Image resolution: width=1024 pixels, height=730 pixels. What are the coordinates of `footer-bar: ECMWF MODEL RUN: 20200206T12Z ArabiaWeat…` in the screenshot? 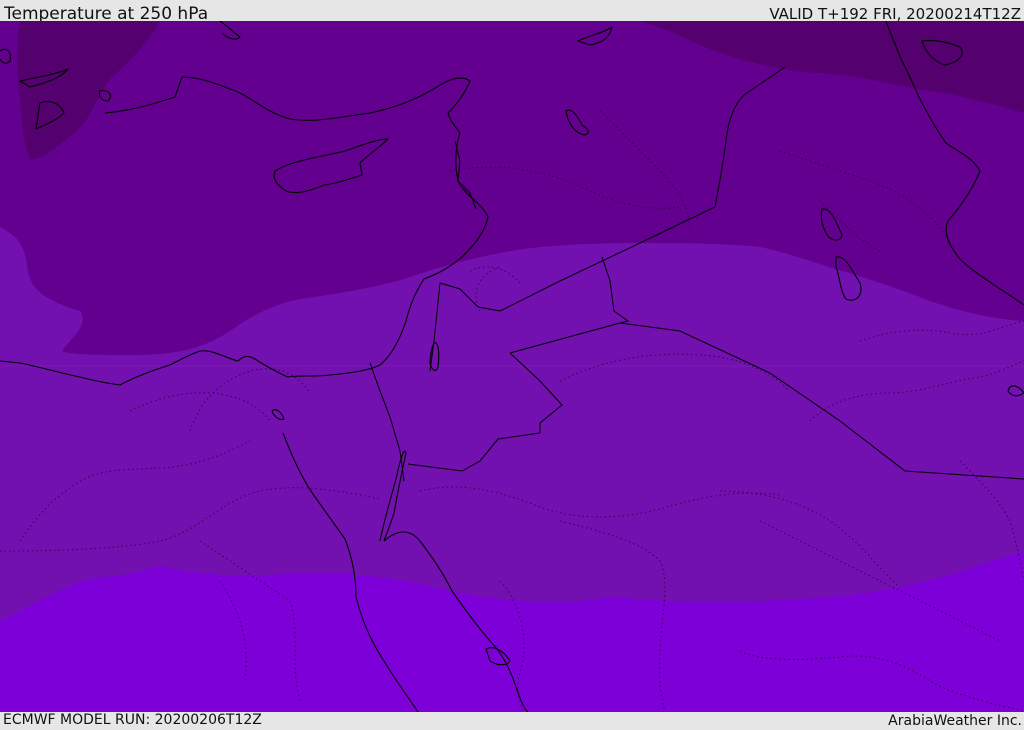 It's located at (512, 720).